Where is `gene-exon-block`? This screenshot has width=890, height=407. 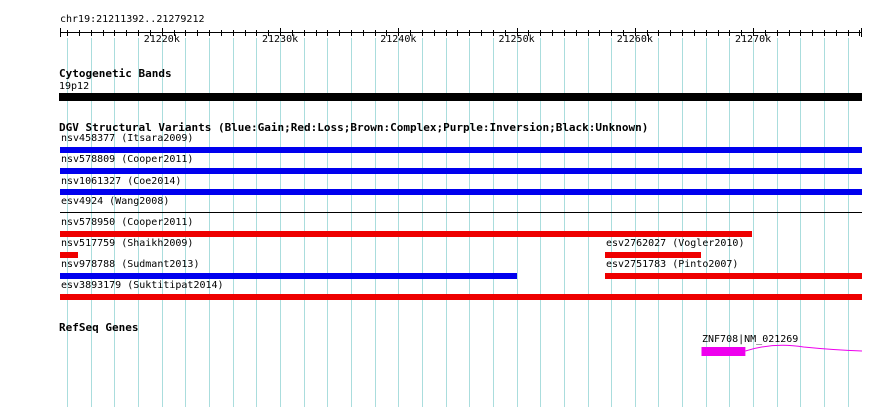 gene-exon-block is located at coordinates (723, 351).